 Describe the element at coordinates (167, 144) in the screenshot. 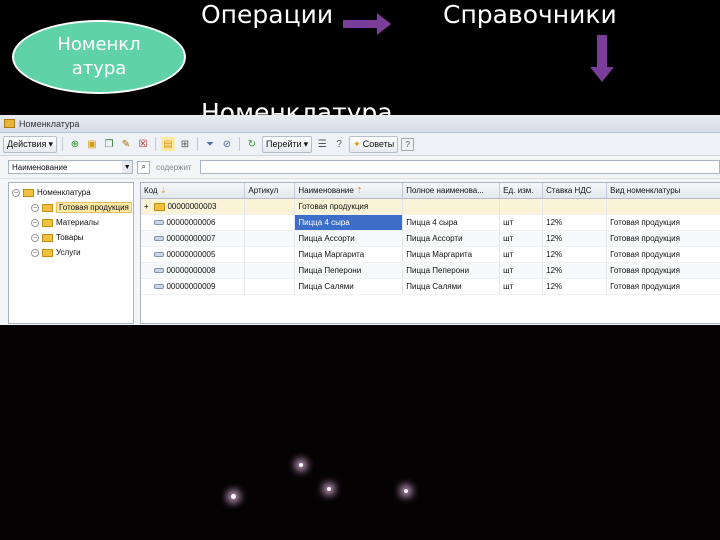

I see `hierarchy-icon: ▤` at that location.